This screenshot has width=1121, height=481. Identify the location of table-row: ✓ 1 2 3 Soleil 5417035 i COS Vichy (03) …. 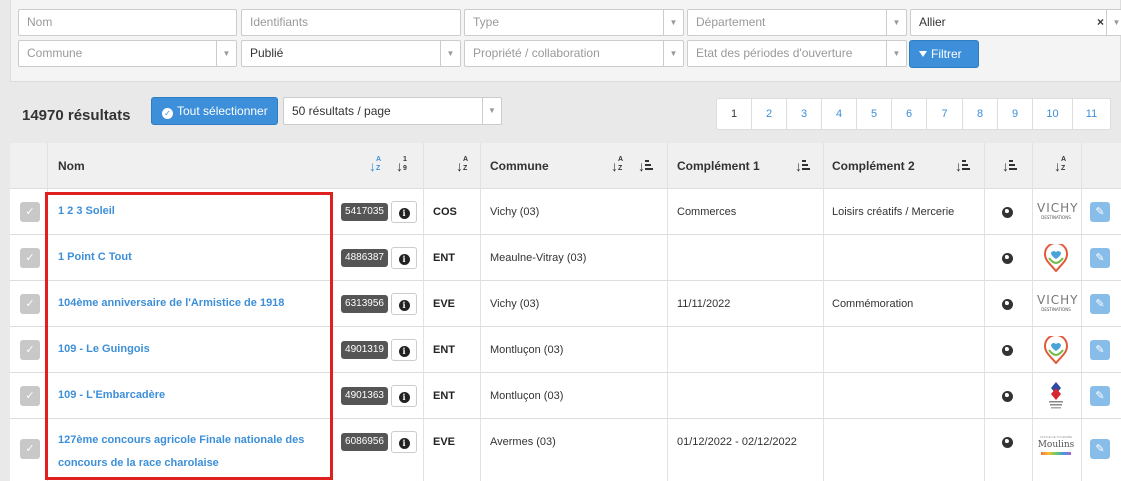
(565, 212).